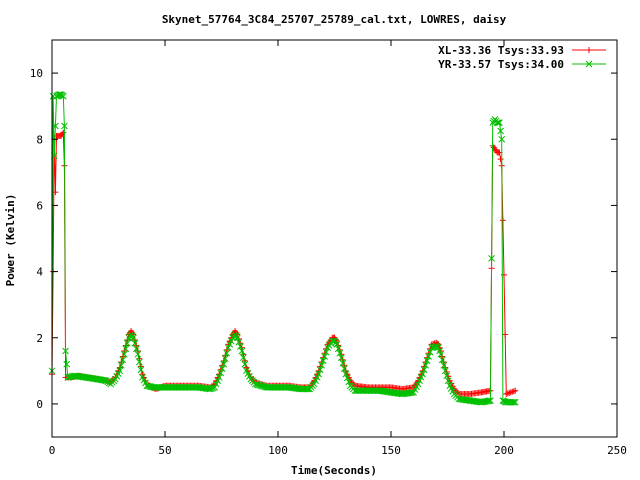 This screenshot has width=640, height=480. Describe the element at coordinates (36, 73) in the screenshot. I see `y-tick-label: 10` at that location.